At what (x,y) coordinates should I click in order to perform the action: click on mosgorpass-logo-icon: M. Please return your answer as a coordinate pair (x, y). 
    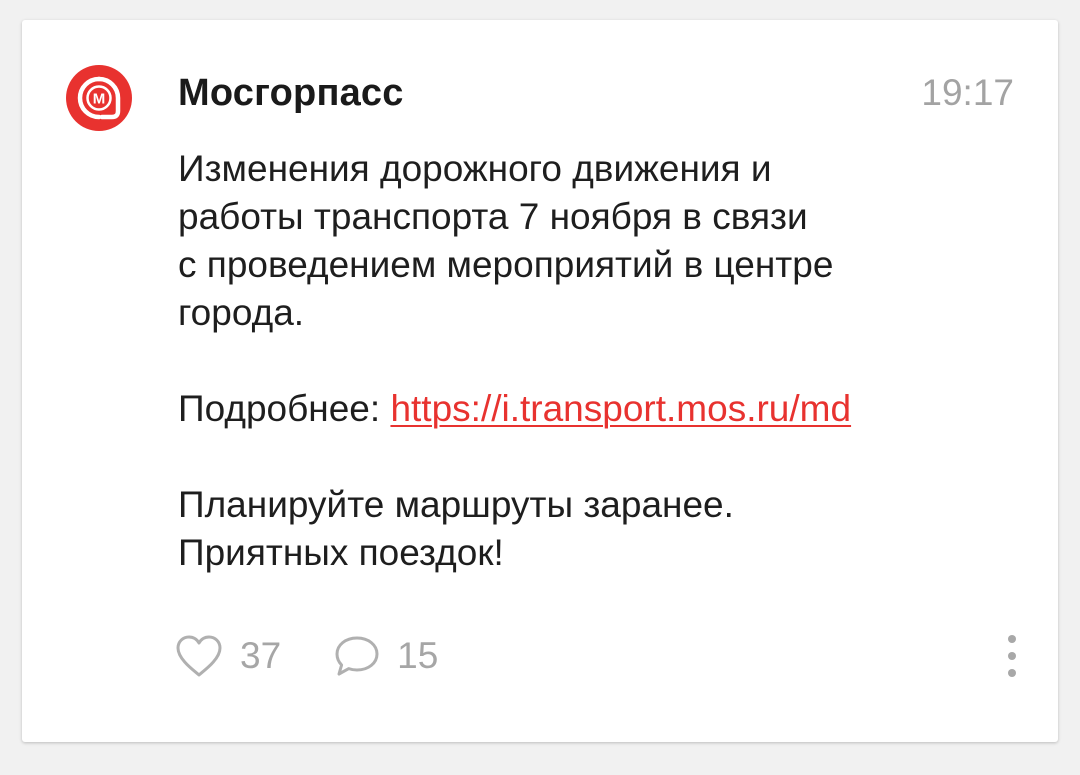
    Looking at the image, I should click on (99, 98).